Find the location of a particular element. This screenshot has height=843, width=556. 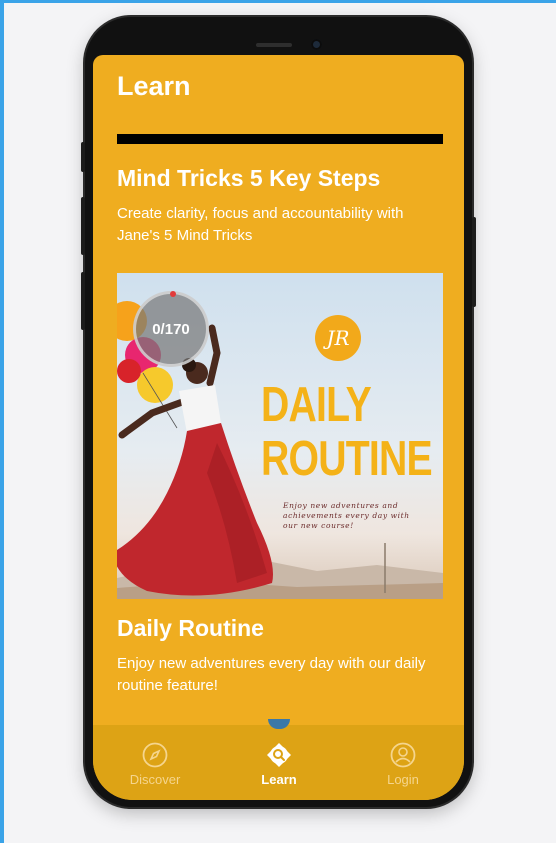

window-edge-top is located at coordinates (278, 1).